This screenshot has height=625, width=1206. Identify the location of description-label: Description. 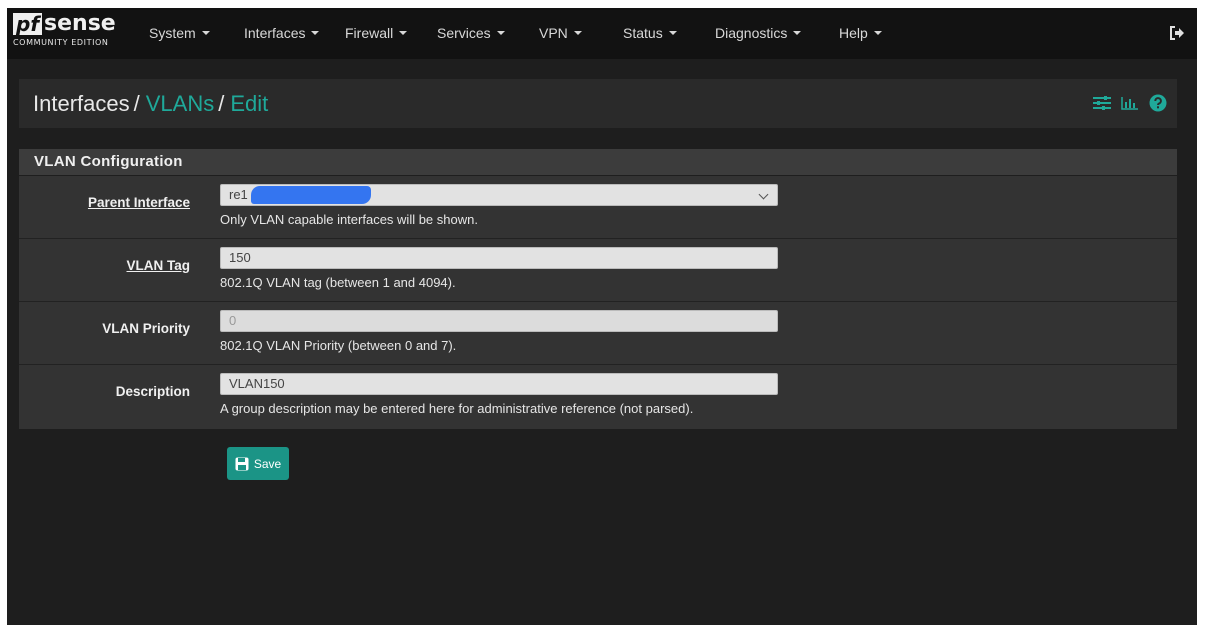
(152, 391).